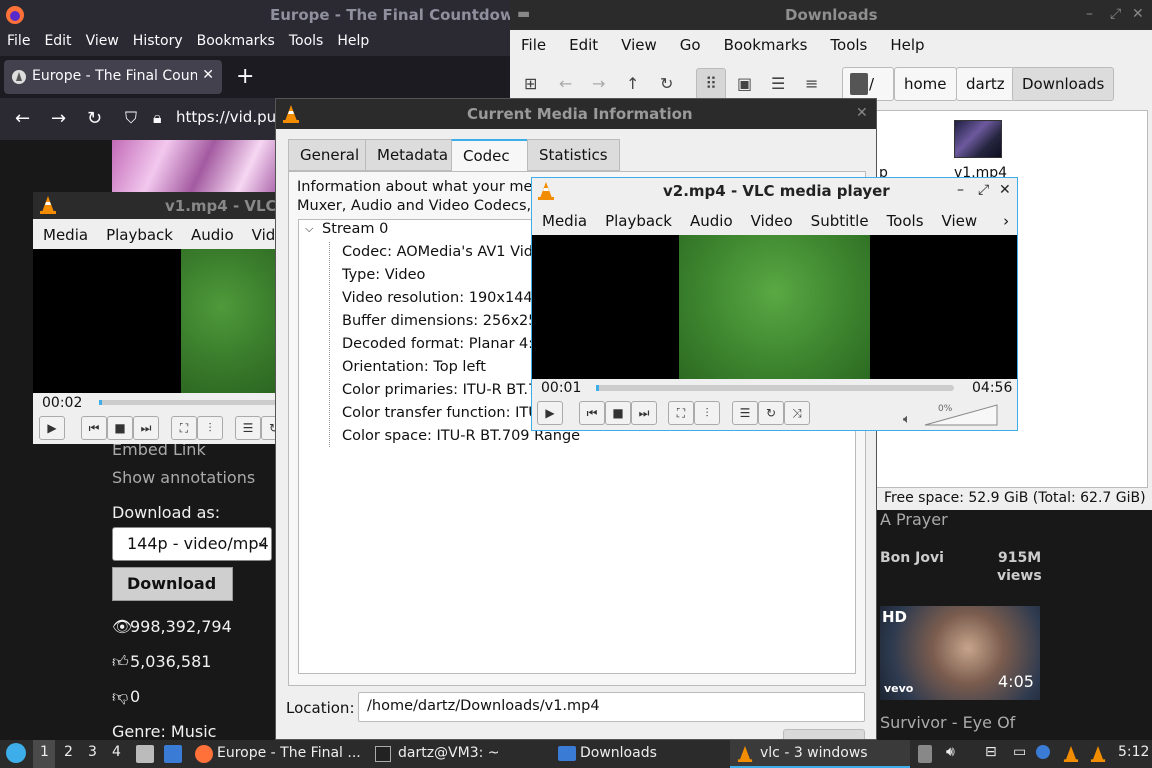 The height and width of the screenshot is (768, 1152). I want to click on fm-menu-tools: Tools, so click(849, 45).